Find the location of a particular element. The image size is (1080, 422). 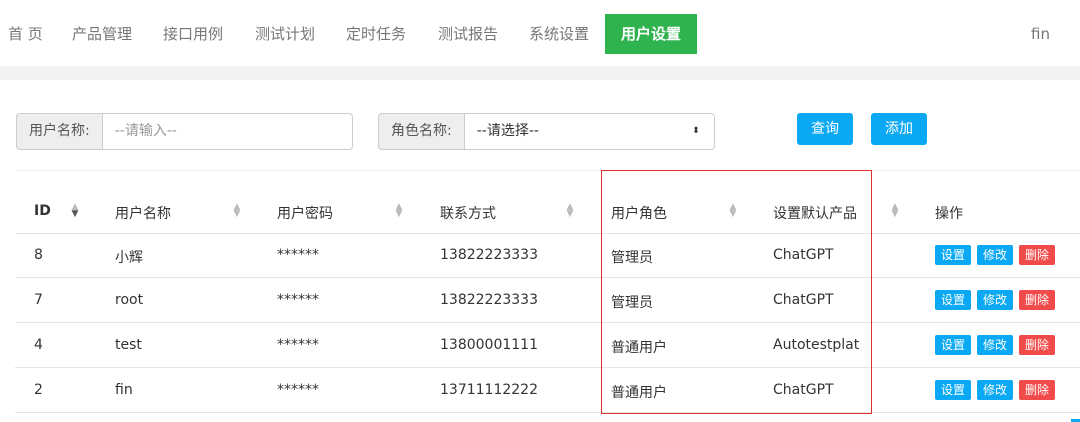

nav-item-system-settings: 系统设置 is located at coordinates (559, 34).